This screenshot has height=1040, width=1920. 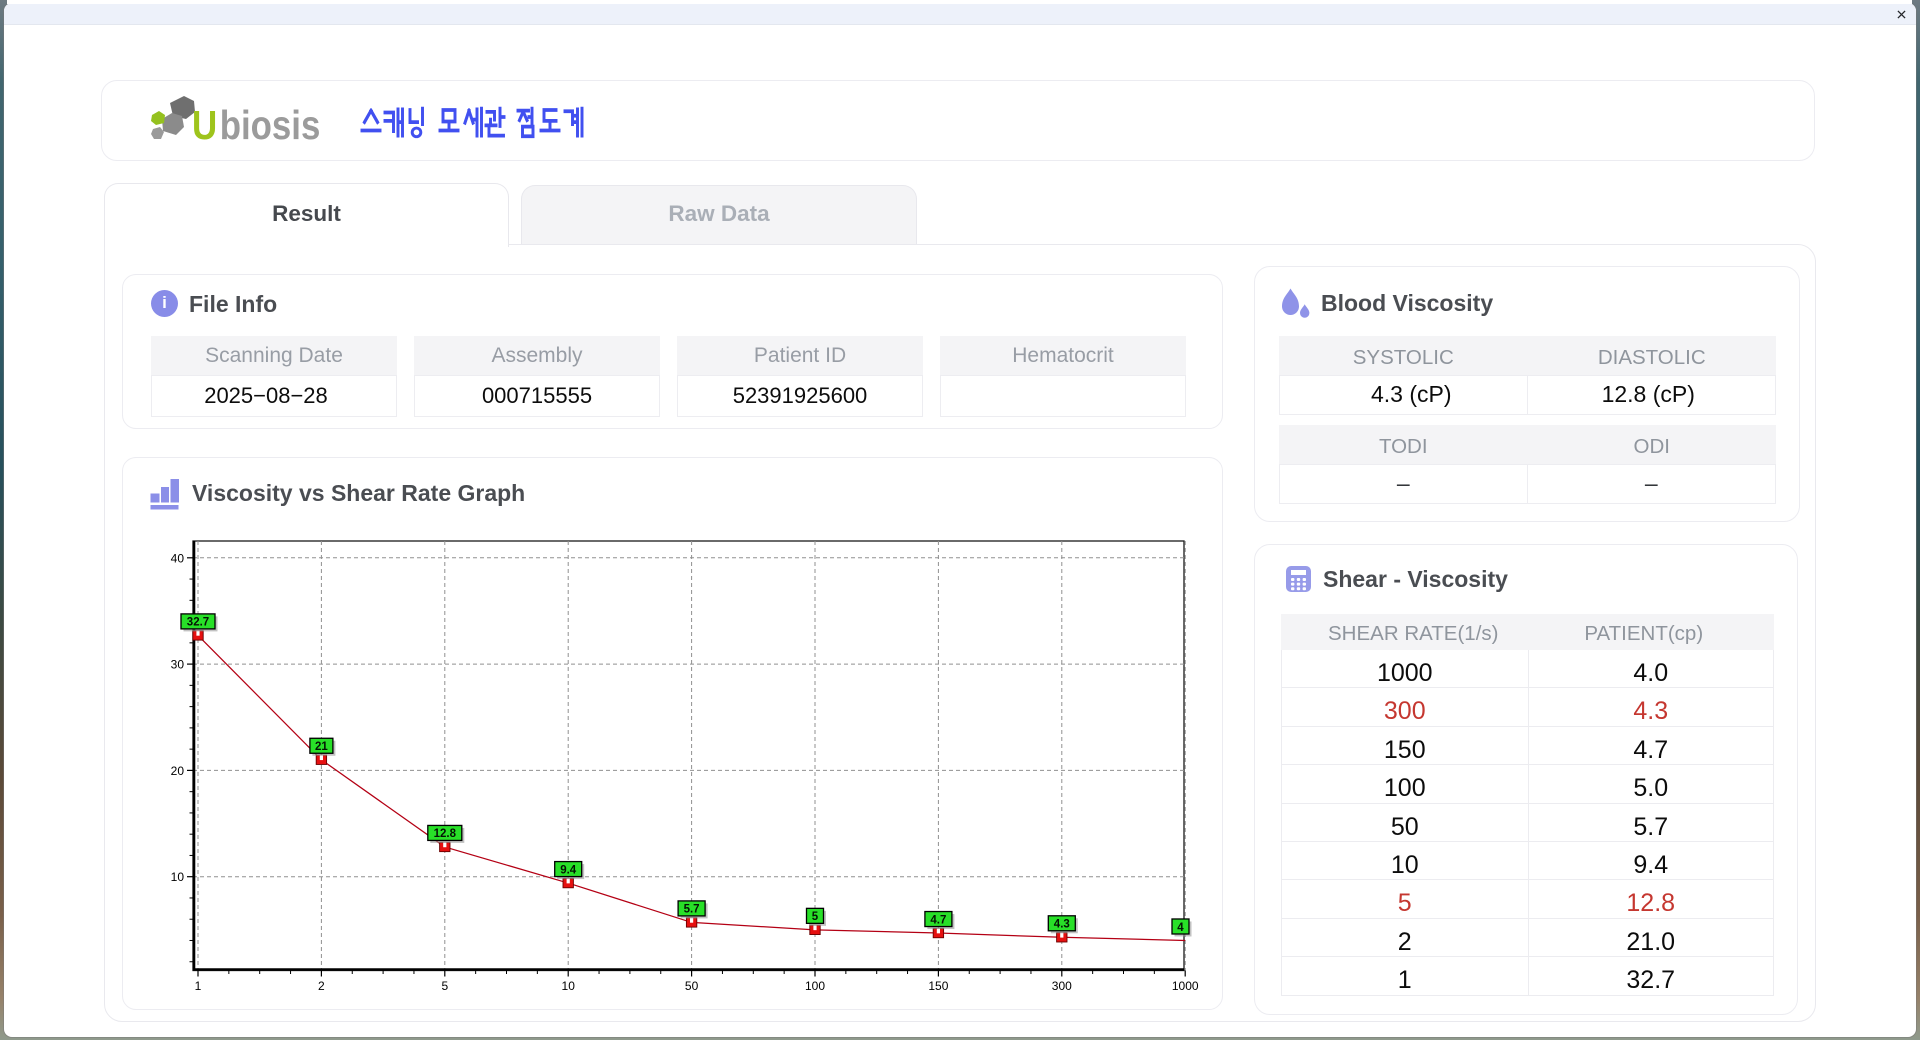 I want to click on svg-text: 4.7, so click(x=938, y=920).